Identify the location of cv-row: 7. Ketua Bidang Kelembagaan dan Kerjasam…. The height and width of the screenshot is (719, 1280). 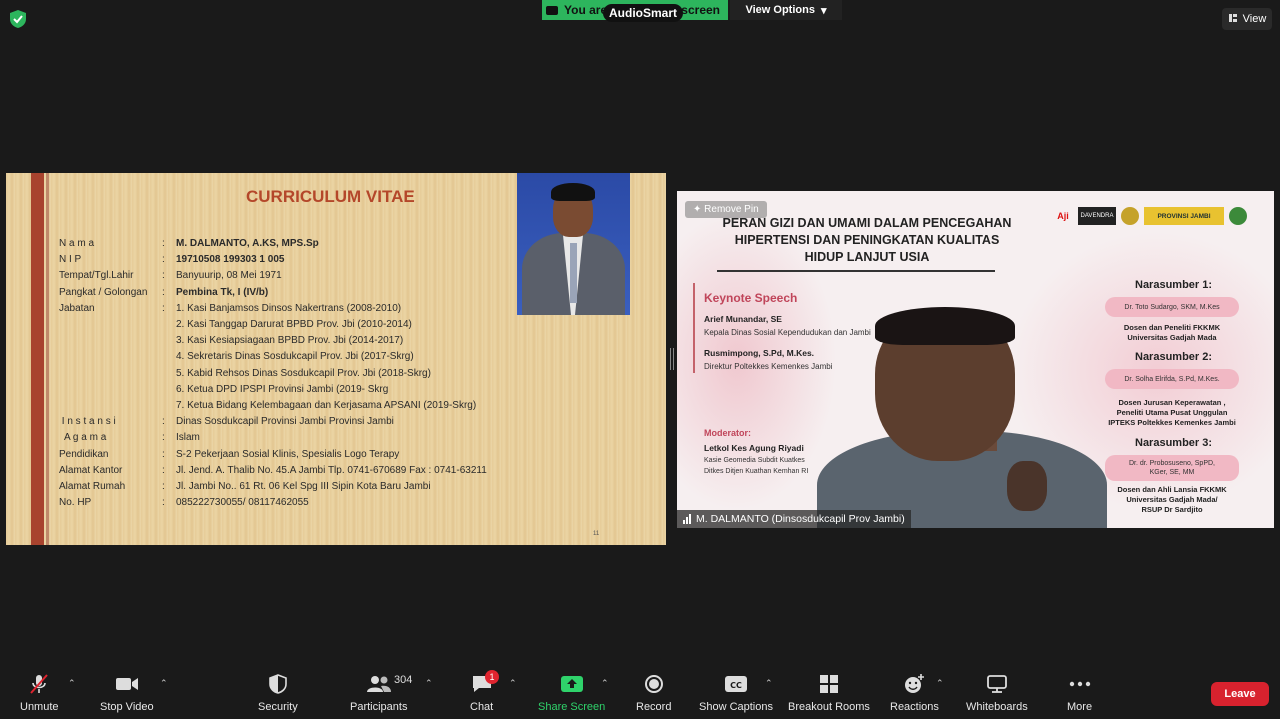
(326, 406).